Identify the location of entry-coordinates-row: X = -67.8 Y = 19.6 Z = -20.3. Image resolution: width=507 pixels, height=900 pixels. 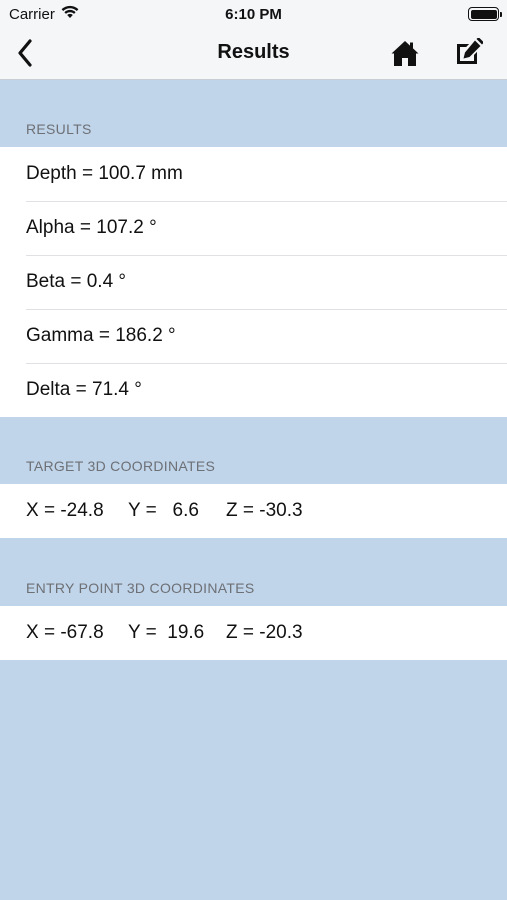
(253, 633).